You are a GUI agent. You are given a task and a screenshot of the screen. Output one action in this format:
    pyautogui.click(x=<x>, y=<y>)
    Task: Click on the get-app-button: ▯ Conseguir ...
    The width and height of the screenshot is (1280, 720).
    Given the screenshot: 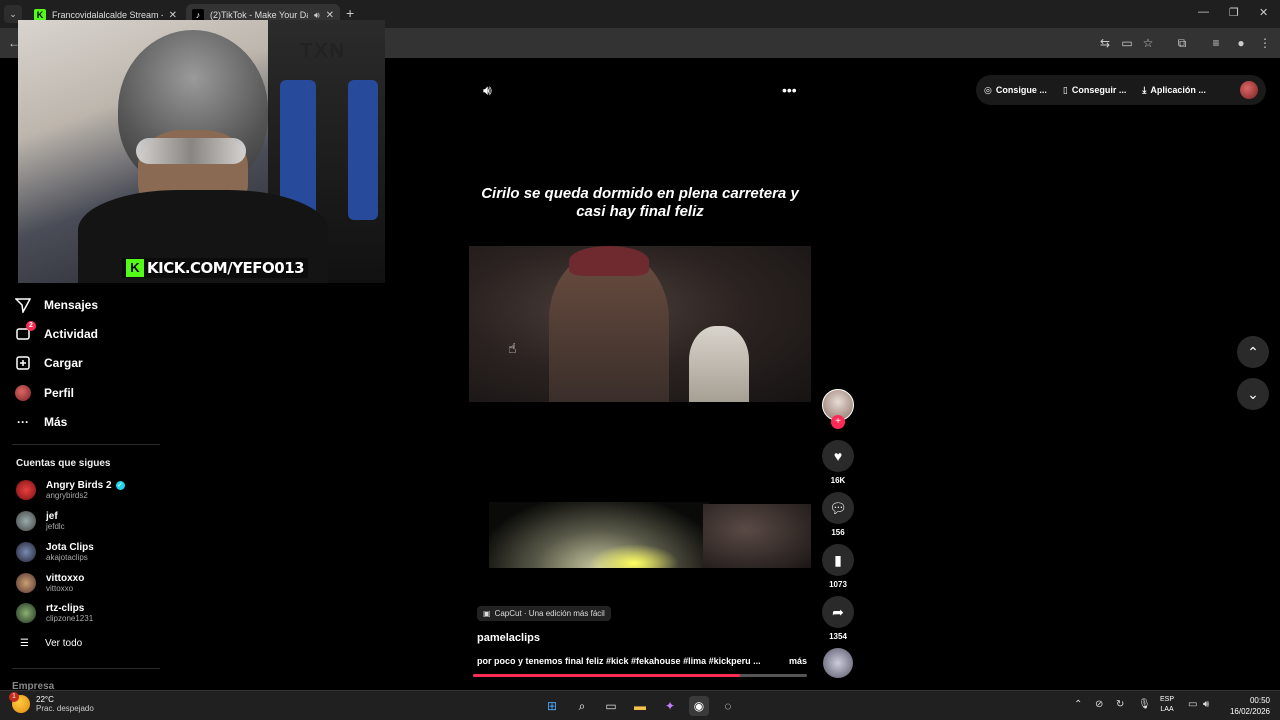 What is the action you would take?
    pyautogui.click(x=1094, y=90)
    